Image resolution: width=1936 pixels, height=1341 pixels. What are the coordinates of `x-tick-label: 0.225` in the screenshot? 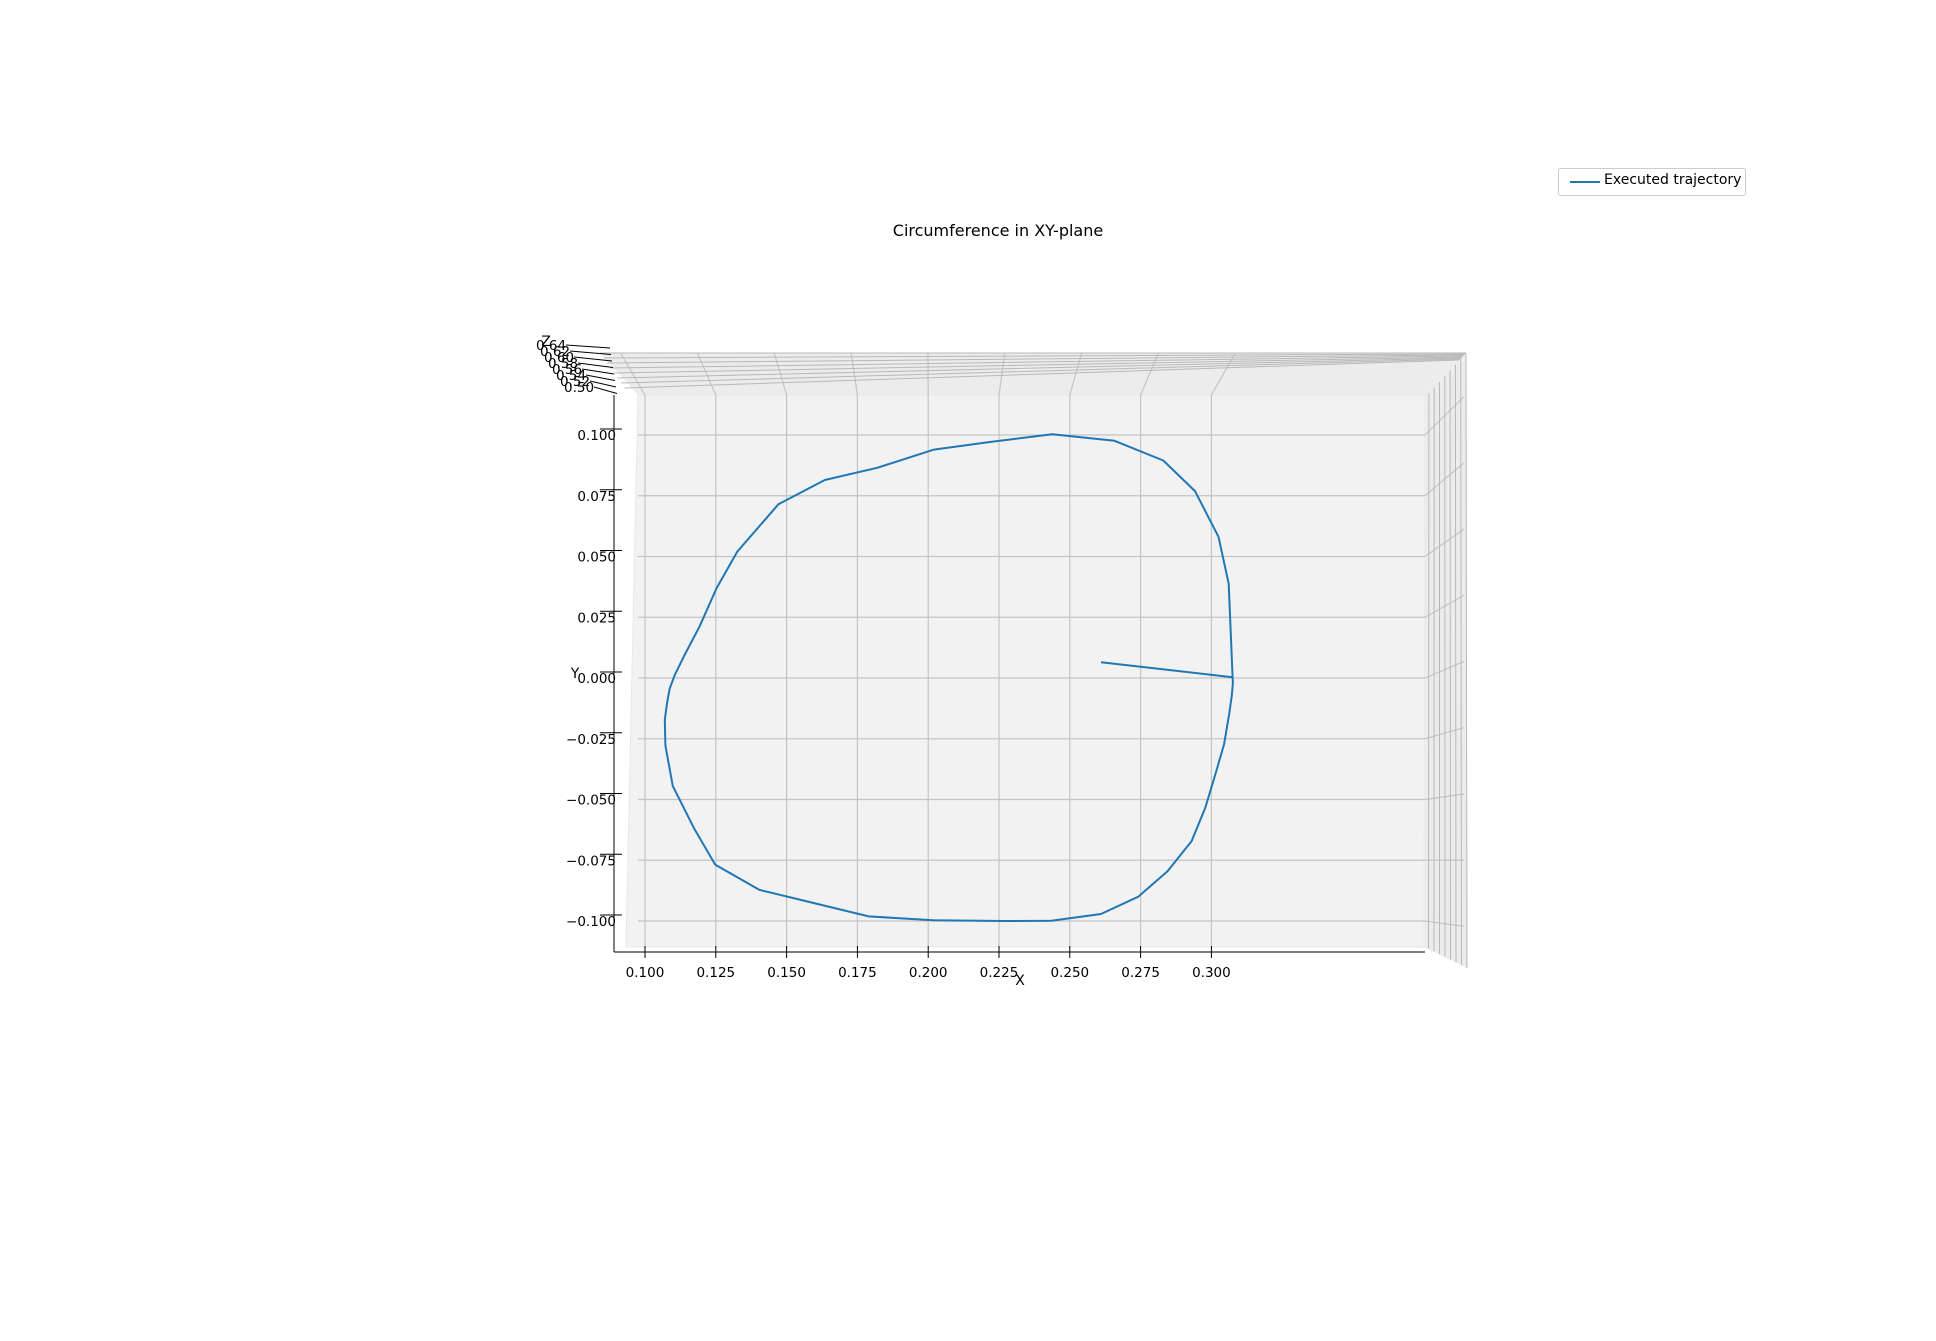 It's located at (999, 973).